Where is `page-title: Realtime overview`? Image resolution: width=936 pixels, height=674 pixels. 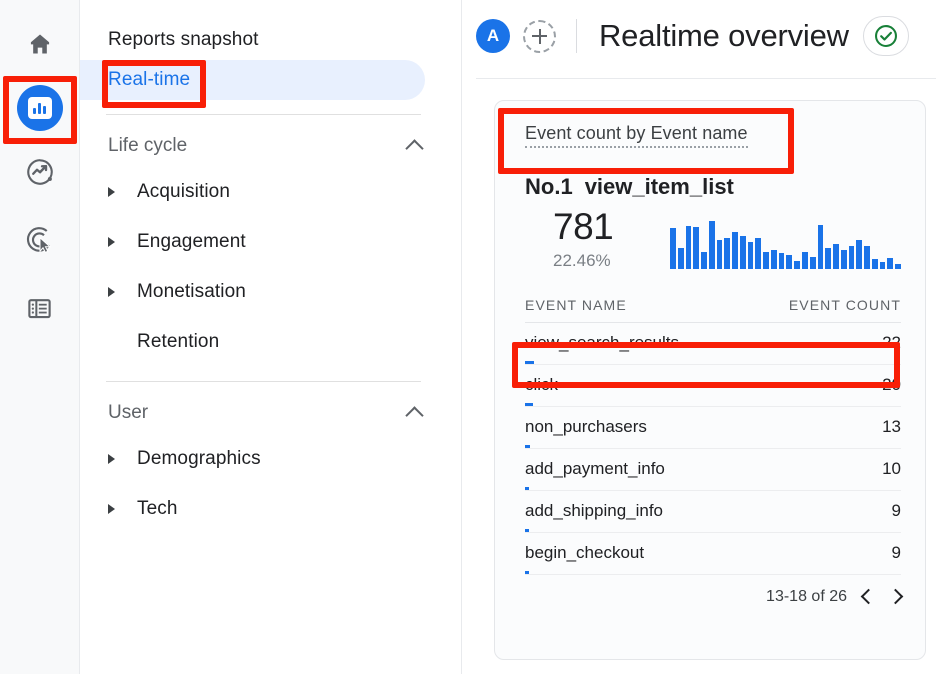 page-title: Realtime overview is located at coordinates (724, 35).